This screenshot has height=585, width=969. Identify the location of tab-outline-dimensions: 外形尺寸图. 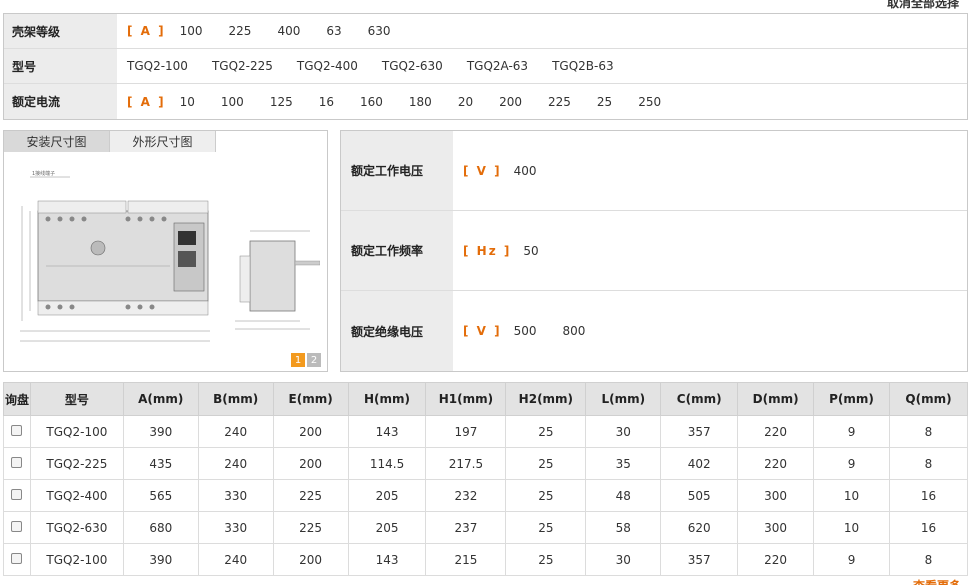
(163, 141).